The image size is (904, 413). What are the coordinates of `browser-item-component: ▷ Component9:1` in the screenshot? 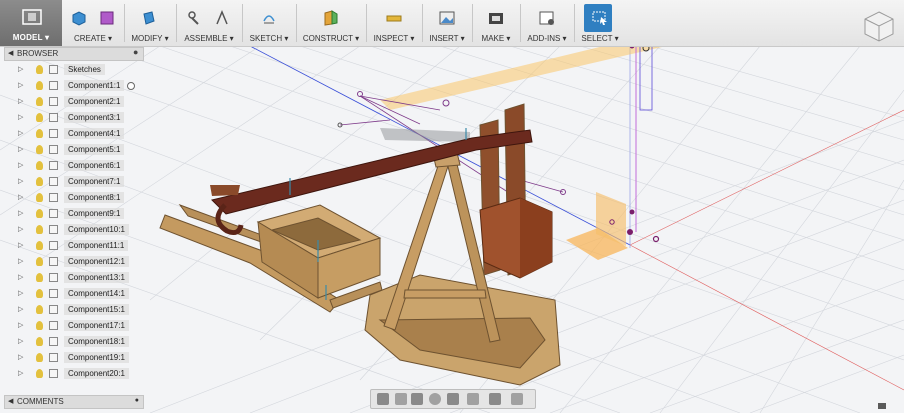 It's located at (73, 214).